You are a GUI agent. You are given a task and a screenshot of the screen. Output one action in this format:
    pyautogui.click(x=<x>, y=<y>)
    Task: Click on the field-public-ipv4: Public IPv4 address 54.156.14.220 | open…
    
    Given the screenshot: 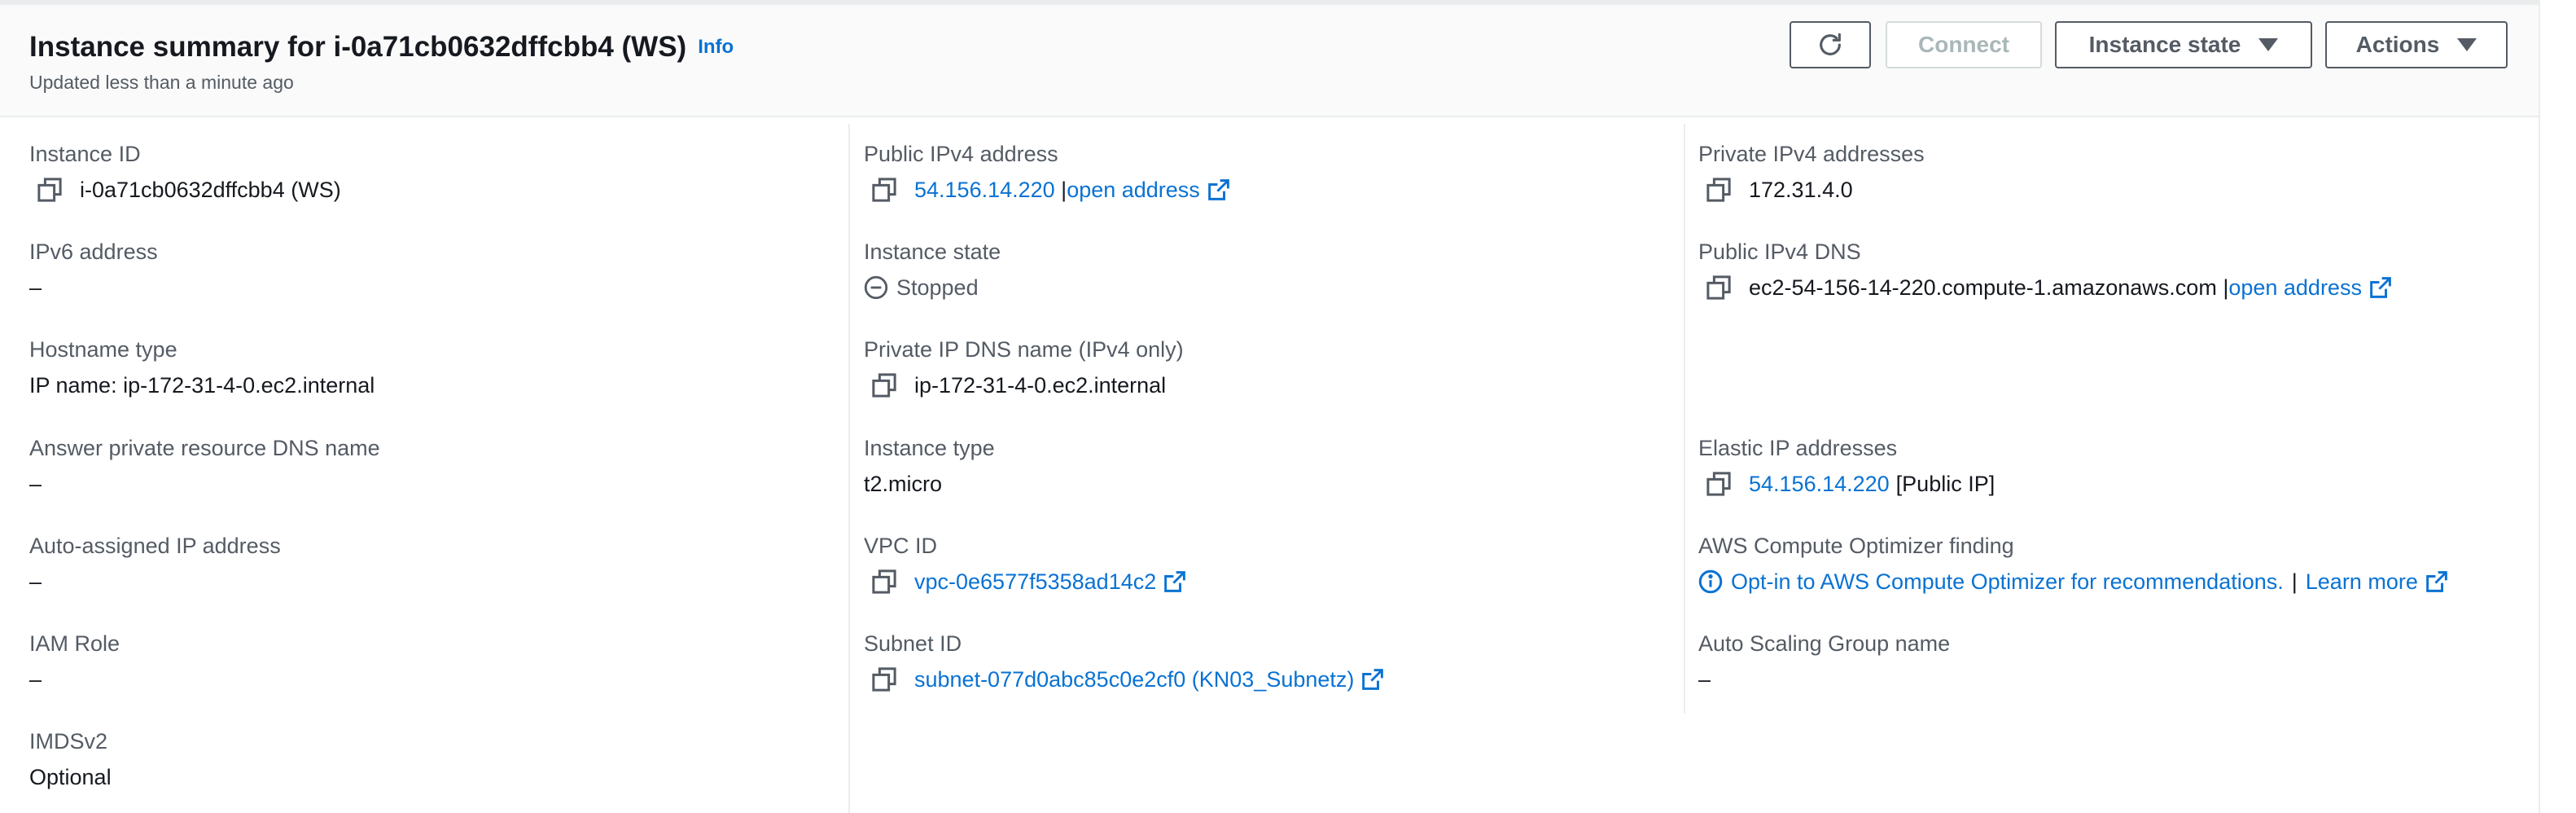 What is the action you would take?
    pyautogui.click(x=1046, y=172)
    